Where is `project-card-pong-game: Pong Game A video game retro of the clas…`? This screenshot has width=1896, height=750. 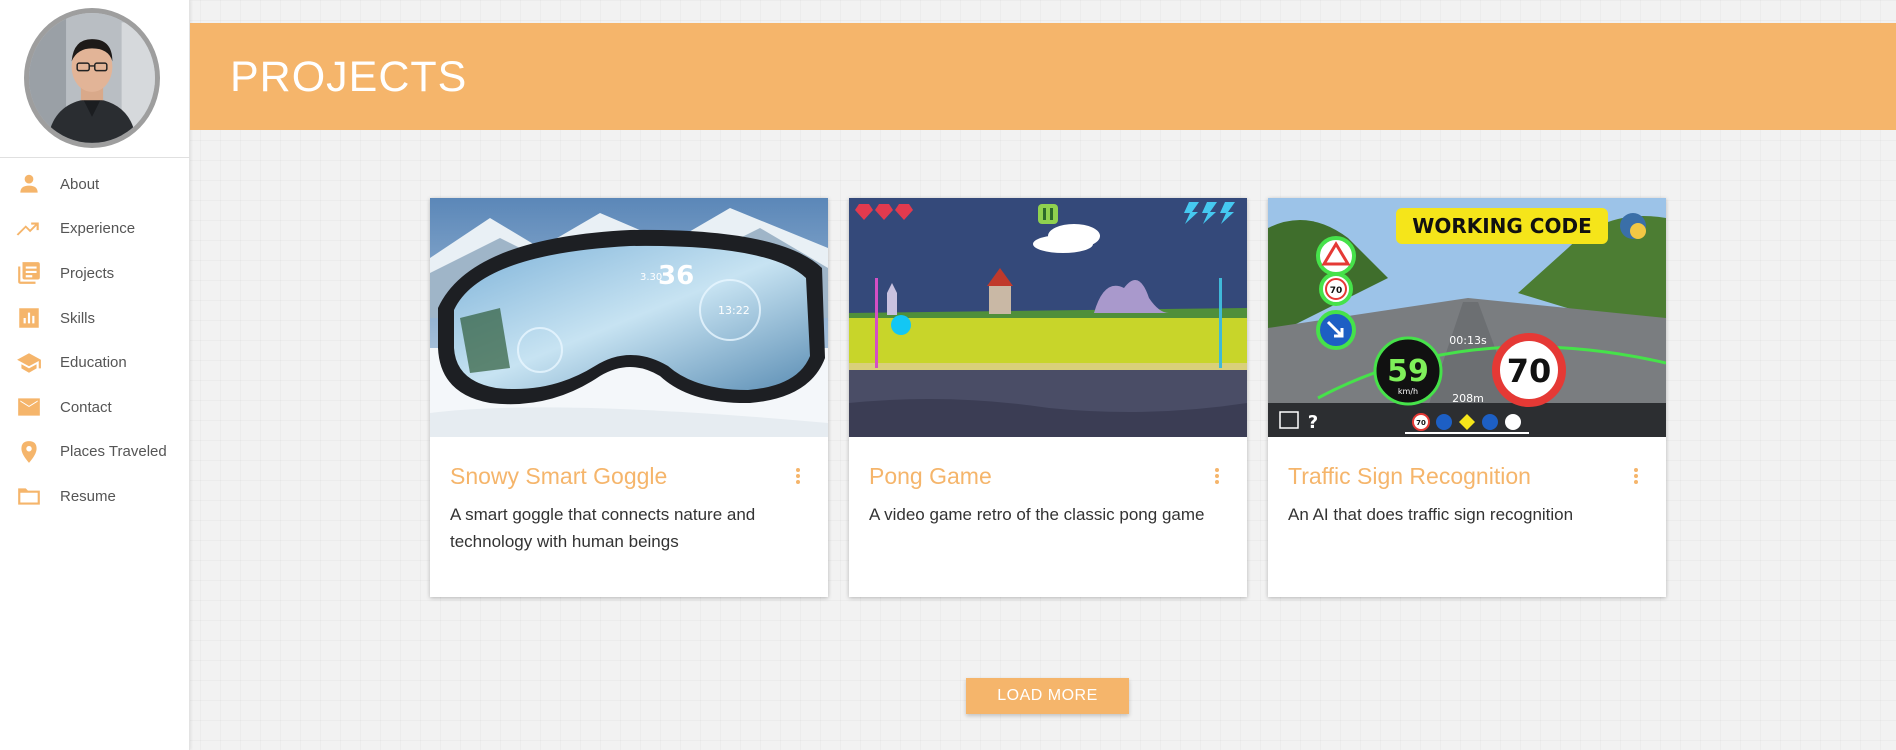
project-card-pong-game: Pong Game A video game retro of the clas… is located at coordinates (1048, 397).